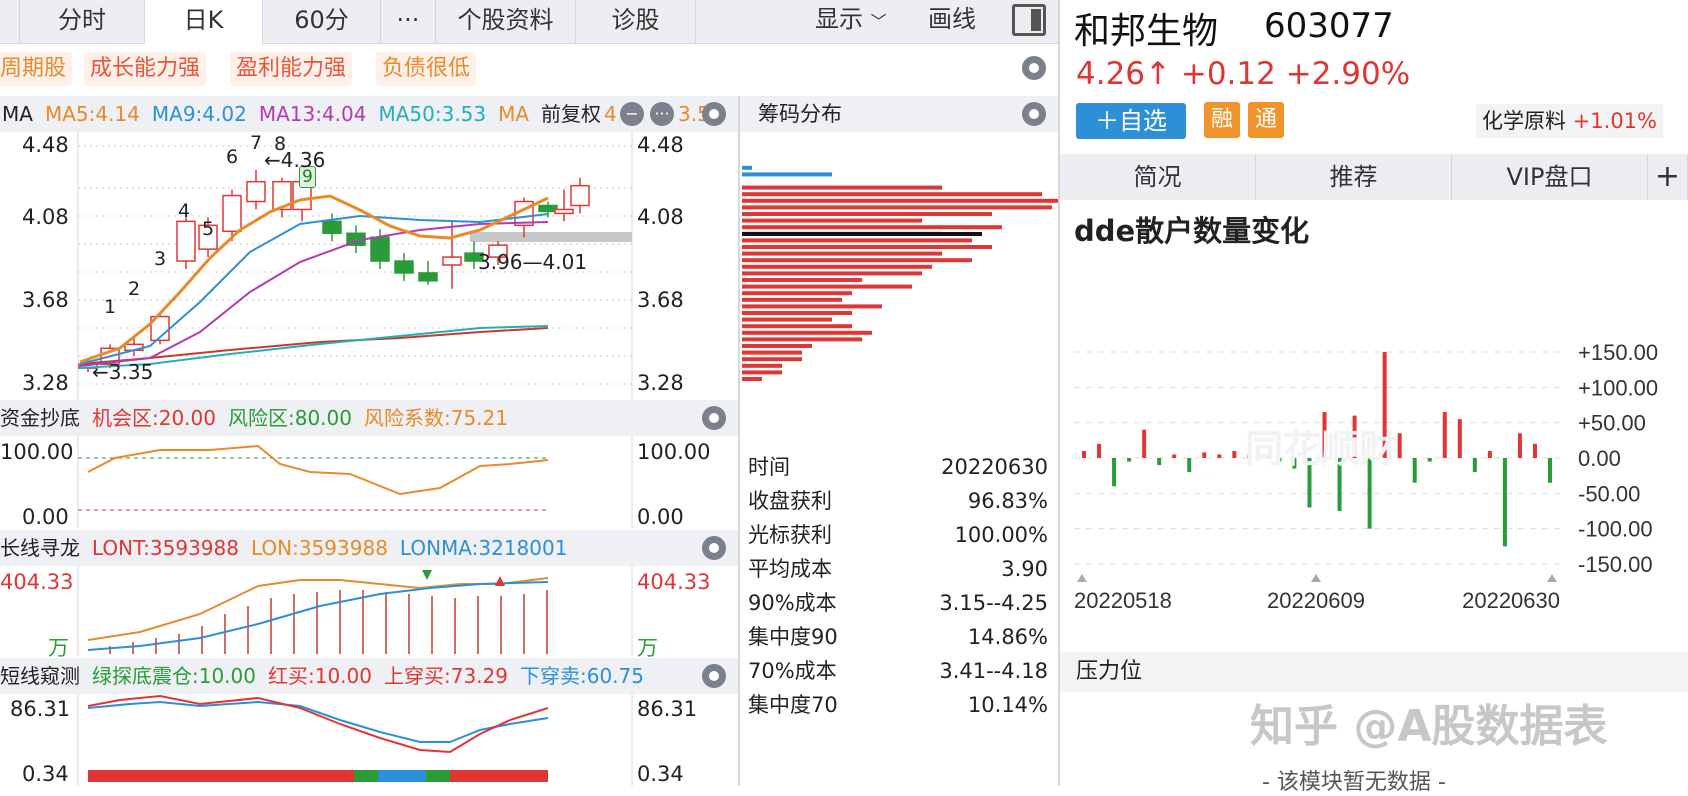 The image size is (1688, 796). What do you see at coordinates (408, 22) in the screenshot?
I see `more-button: ···` at bounding box center [408, 22].